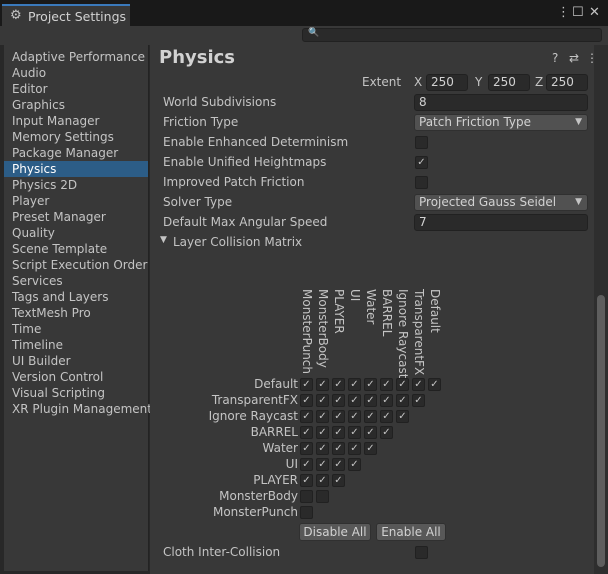 The height and width of the screenshot is (574, 608). Describe the element at coordinates (76, 105) in the screenshot. I see `sidebar-item-graphics: Graphics` at that location.